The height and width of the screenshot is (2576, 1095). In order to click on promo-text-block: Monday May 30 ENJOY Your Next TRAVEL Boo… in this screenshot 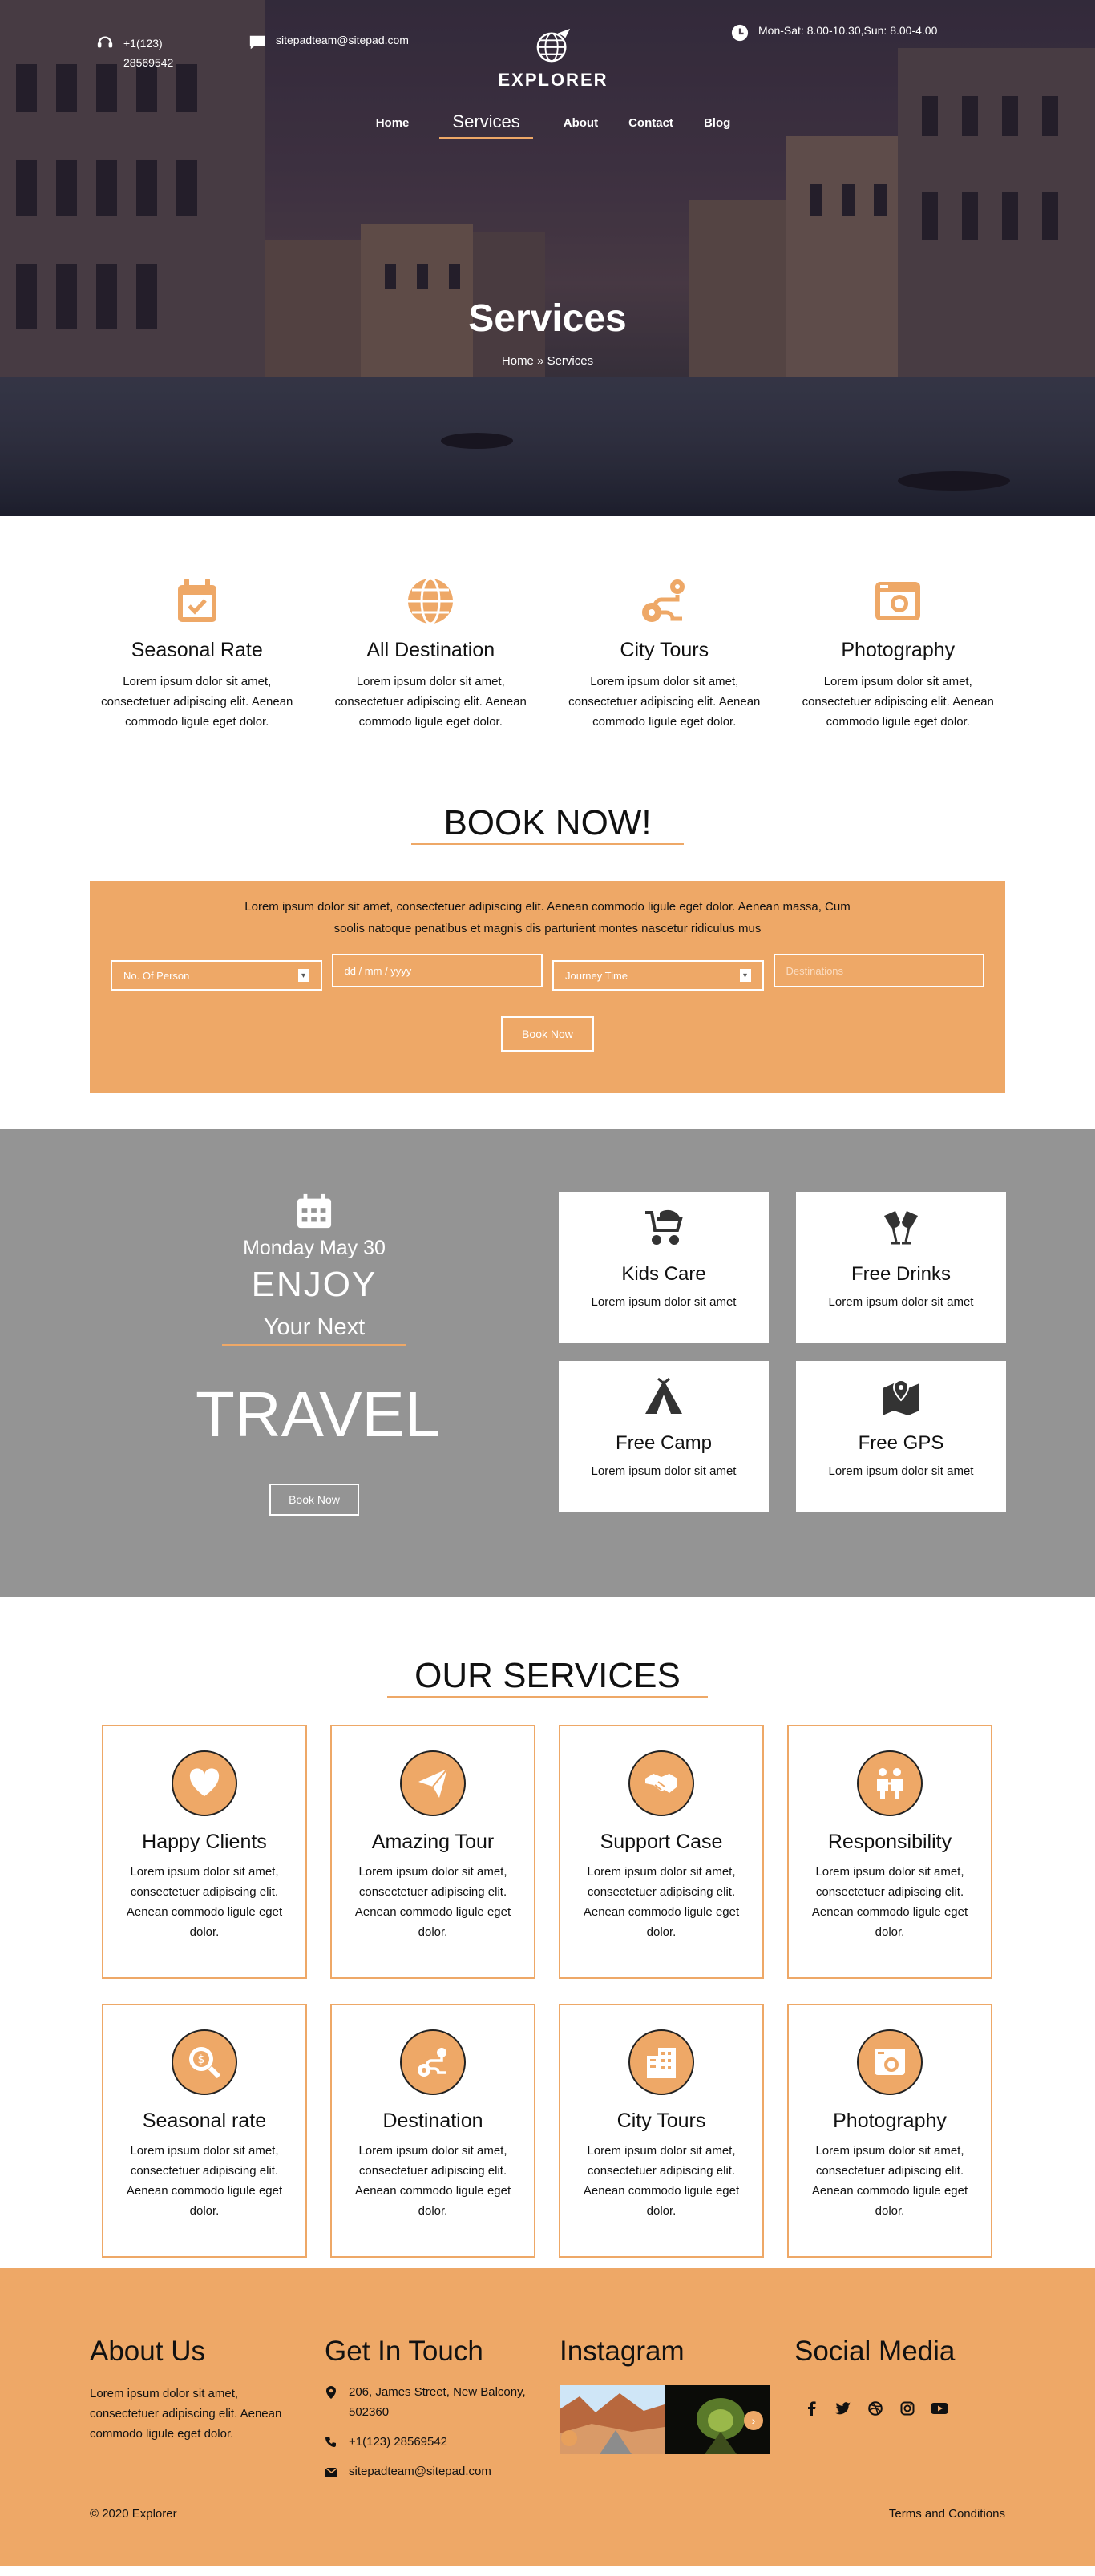, I will do `click(318, 1355)`.